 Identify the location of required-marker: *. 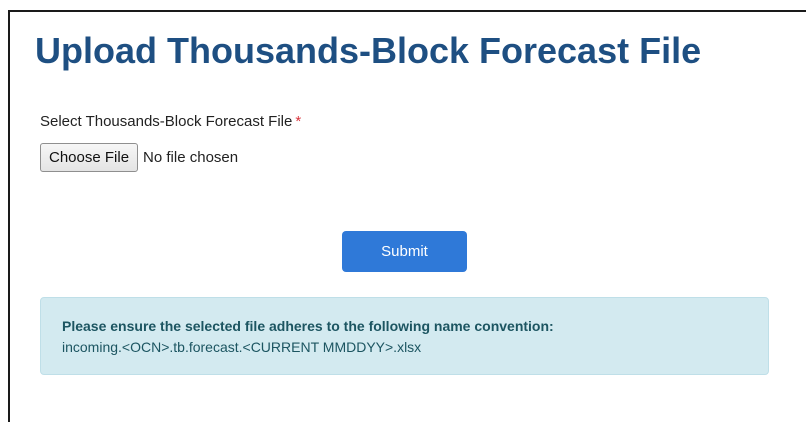
(298, 121).